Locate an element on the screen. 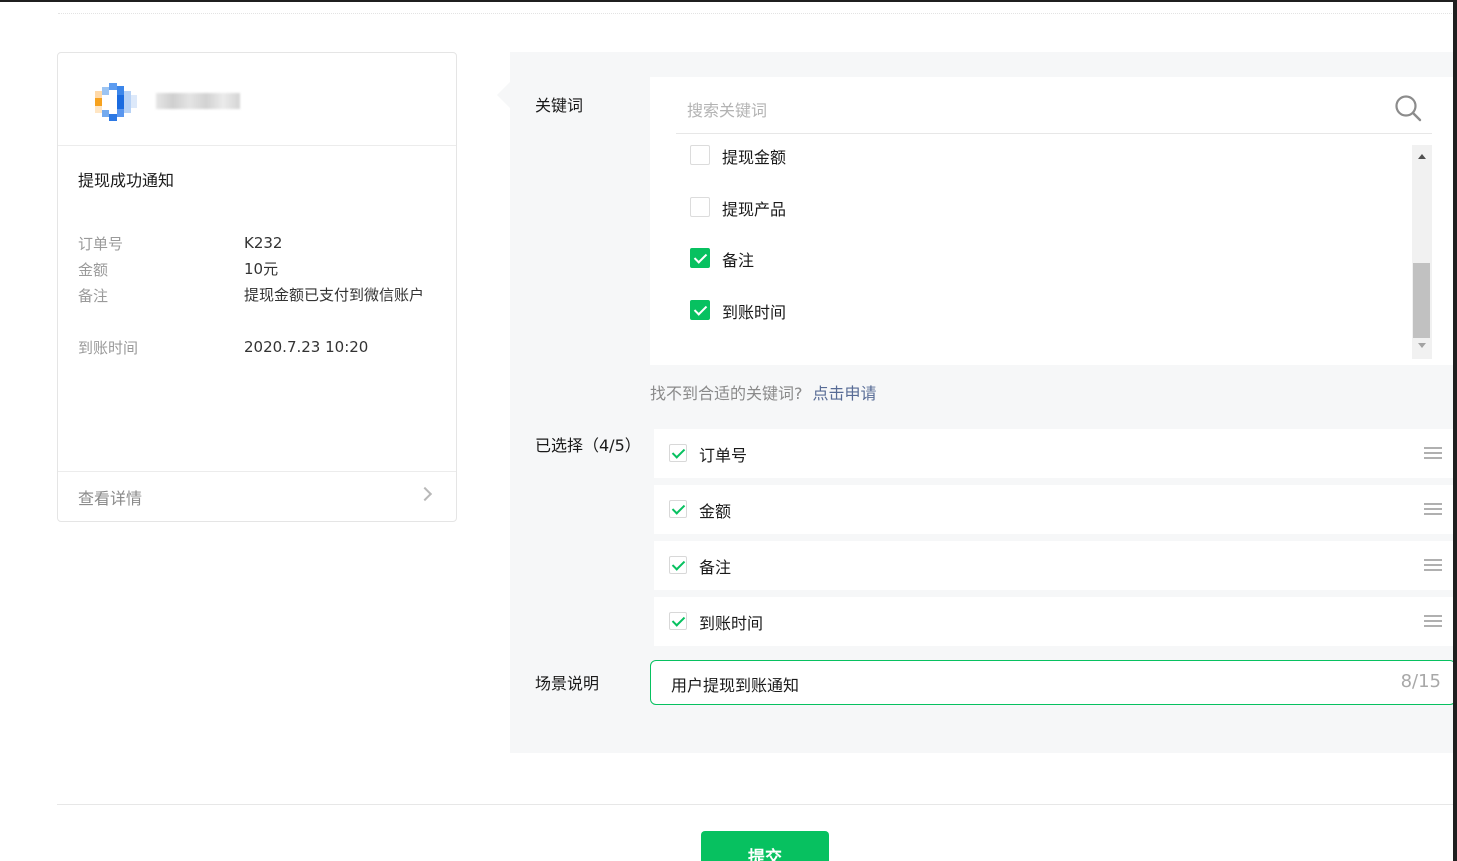 This screenshot has height=861, width=1457. preview-key: 金额 is located at coordinates (93, 270).